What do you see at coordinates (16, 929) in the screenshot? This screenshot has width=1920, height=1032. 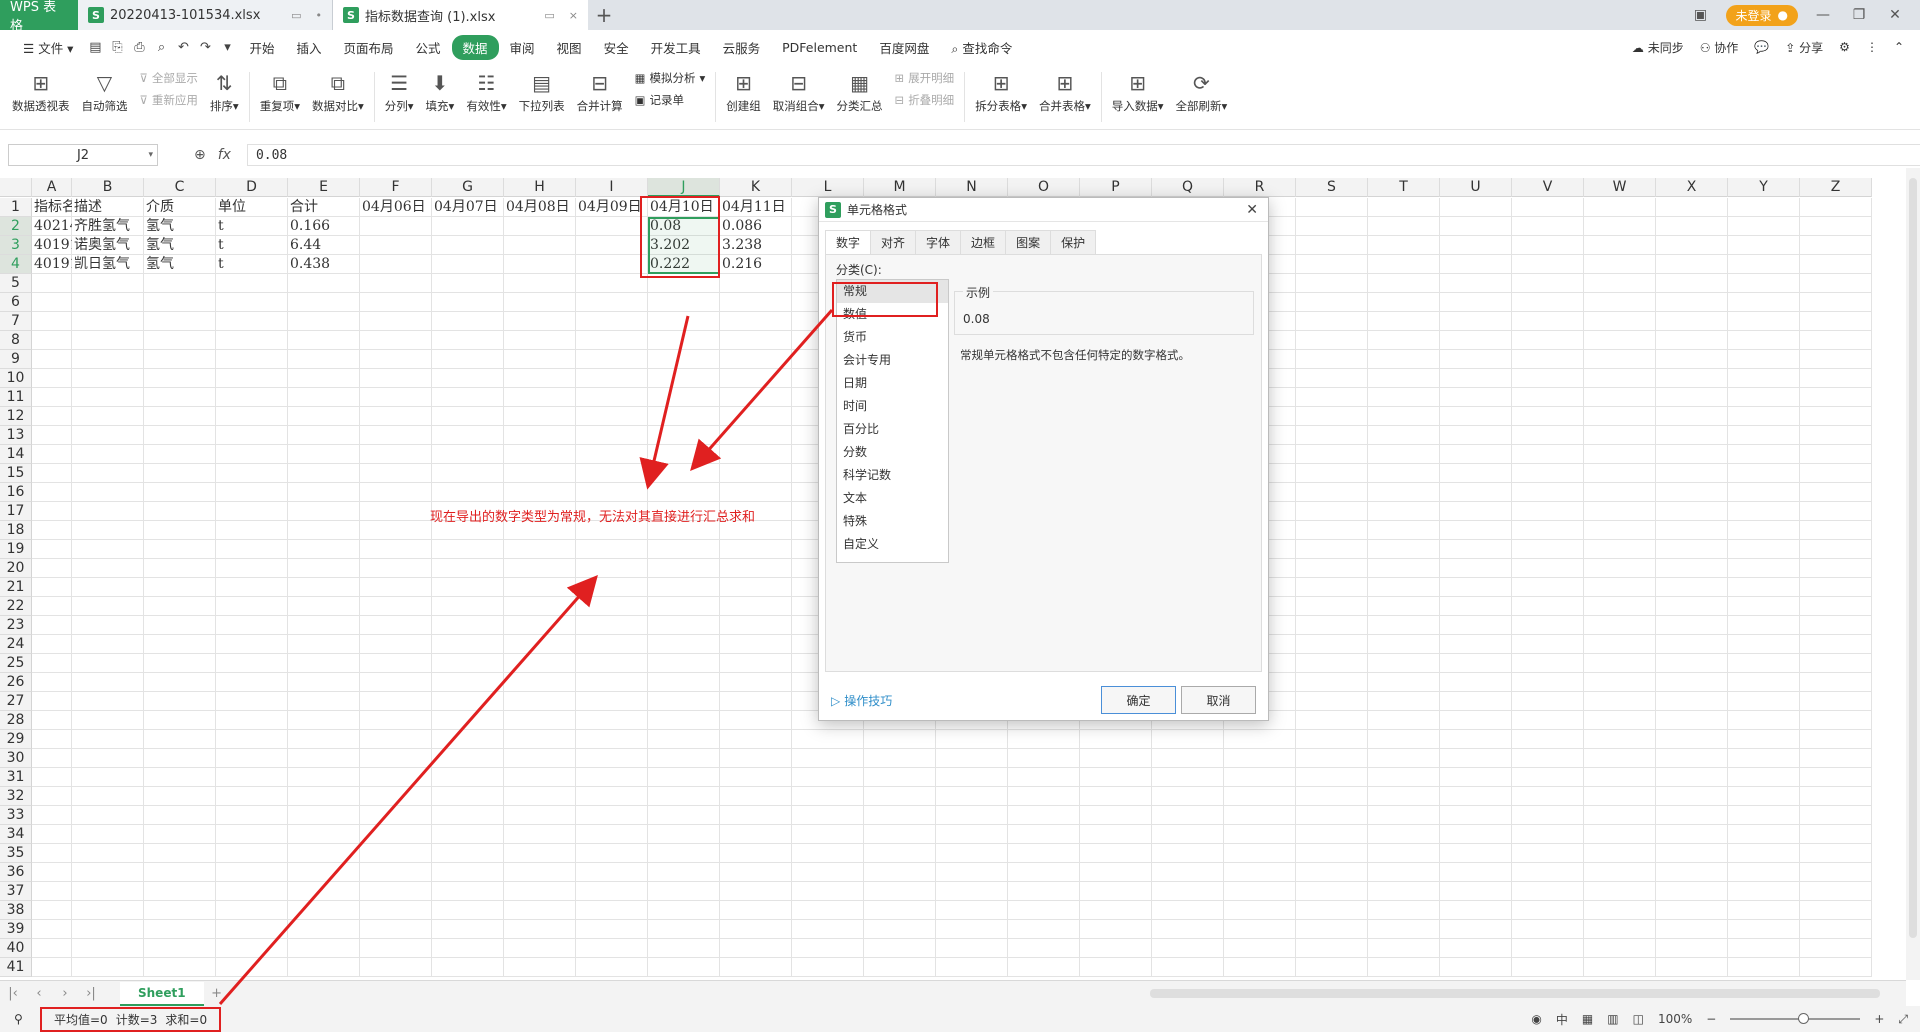 I see `row-header-39: 39` at bounding box center [16, 929].